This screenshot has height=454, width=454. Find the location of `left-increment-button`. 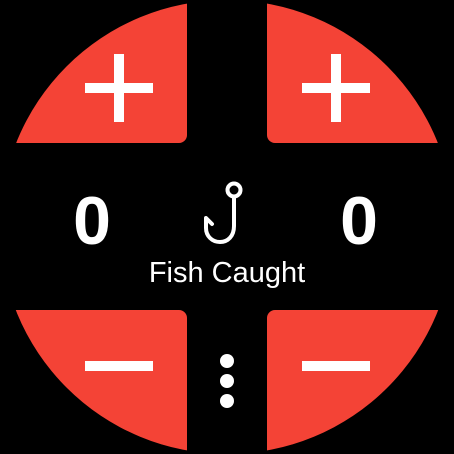

left-increment-button is located at coordinates (93, 71).